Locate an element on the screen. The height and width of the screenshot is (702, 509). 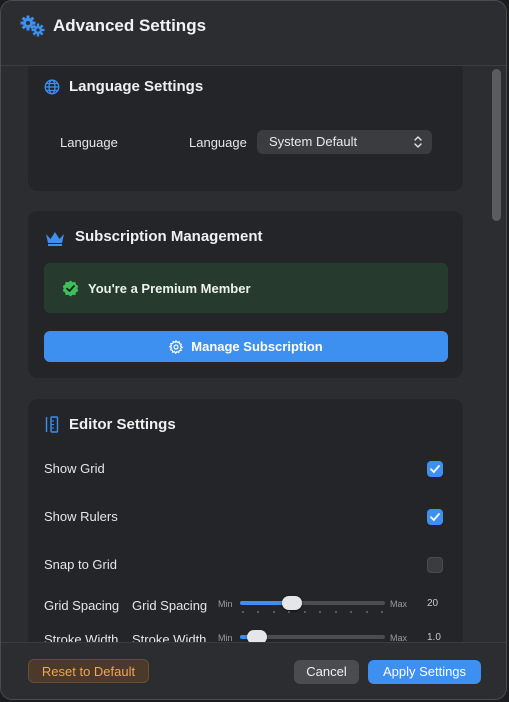
snap-to-grid-label: Snap to Grid is located at coordinates (80, 564).